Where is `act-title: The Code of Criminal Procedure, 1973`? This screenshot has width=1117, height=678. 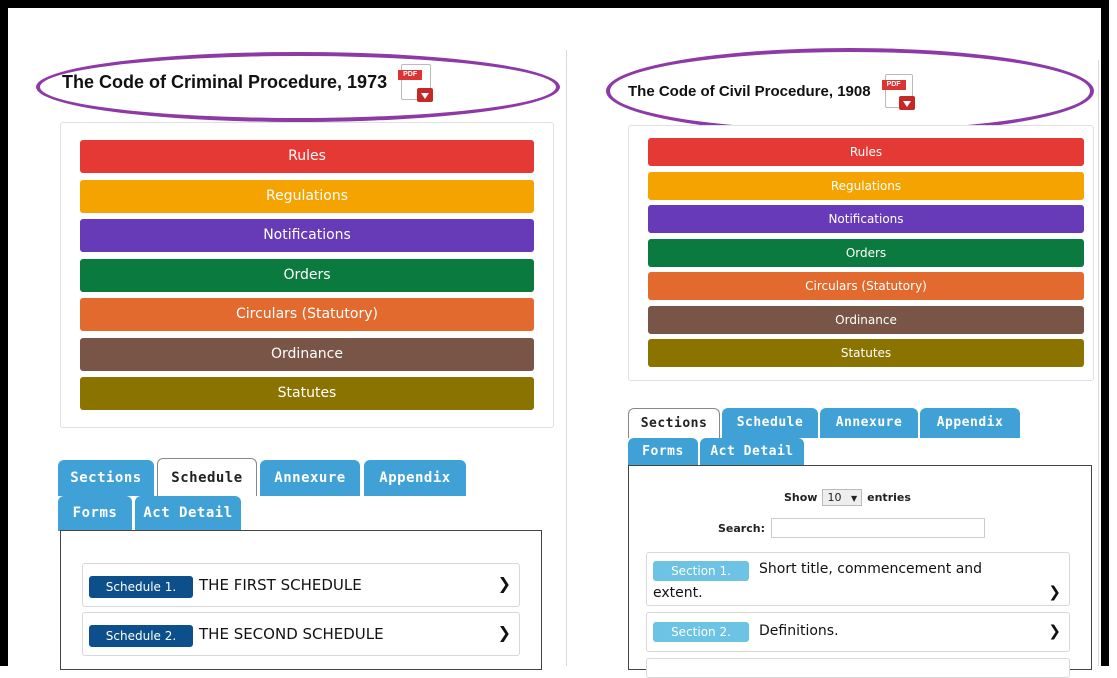 act-title: The Code of Criminal Procedure, 1973 is located at coordinates (225, 81).